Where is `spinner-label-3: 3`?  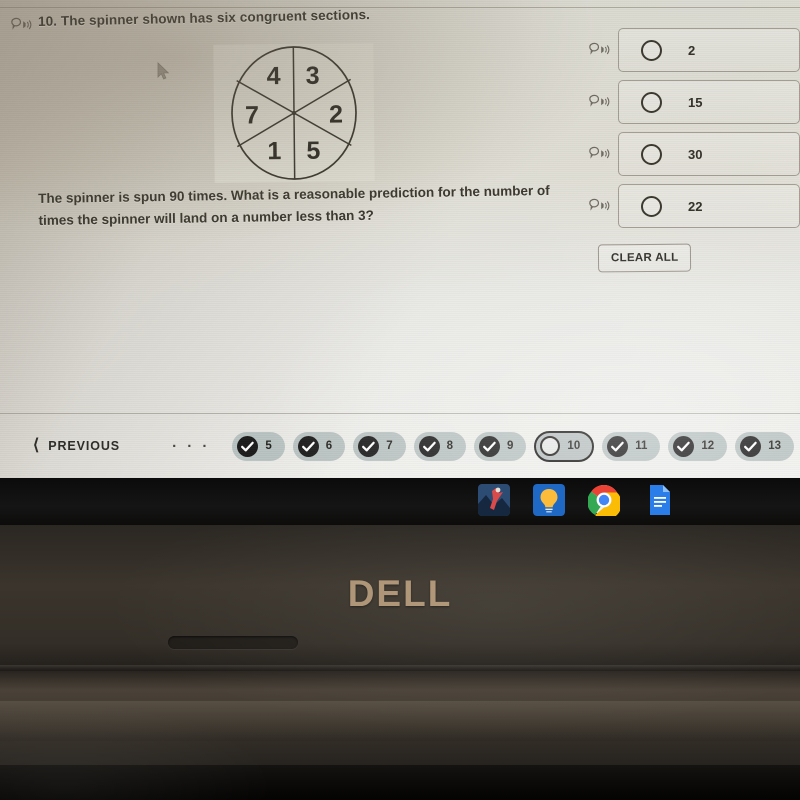 spinner-label-3: 3 is located at coordinates (313, 76).